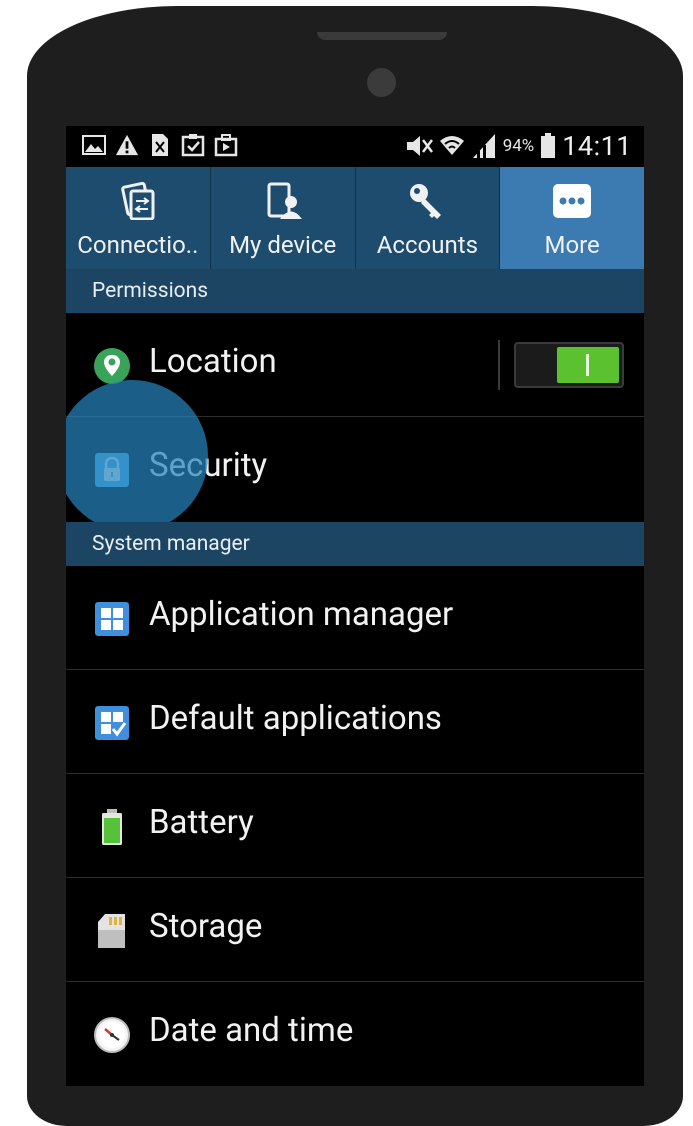  I want to click on location-toggle, so click(569, 365).